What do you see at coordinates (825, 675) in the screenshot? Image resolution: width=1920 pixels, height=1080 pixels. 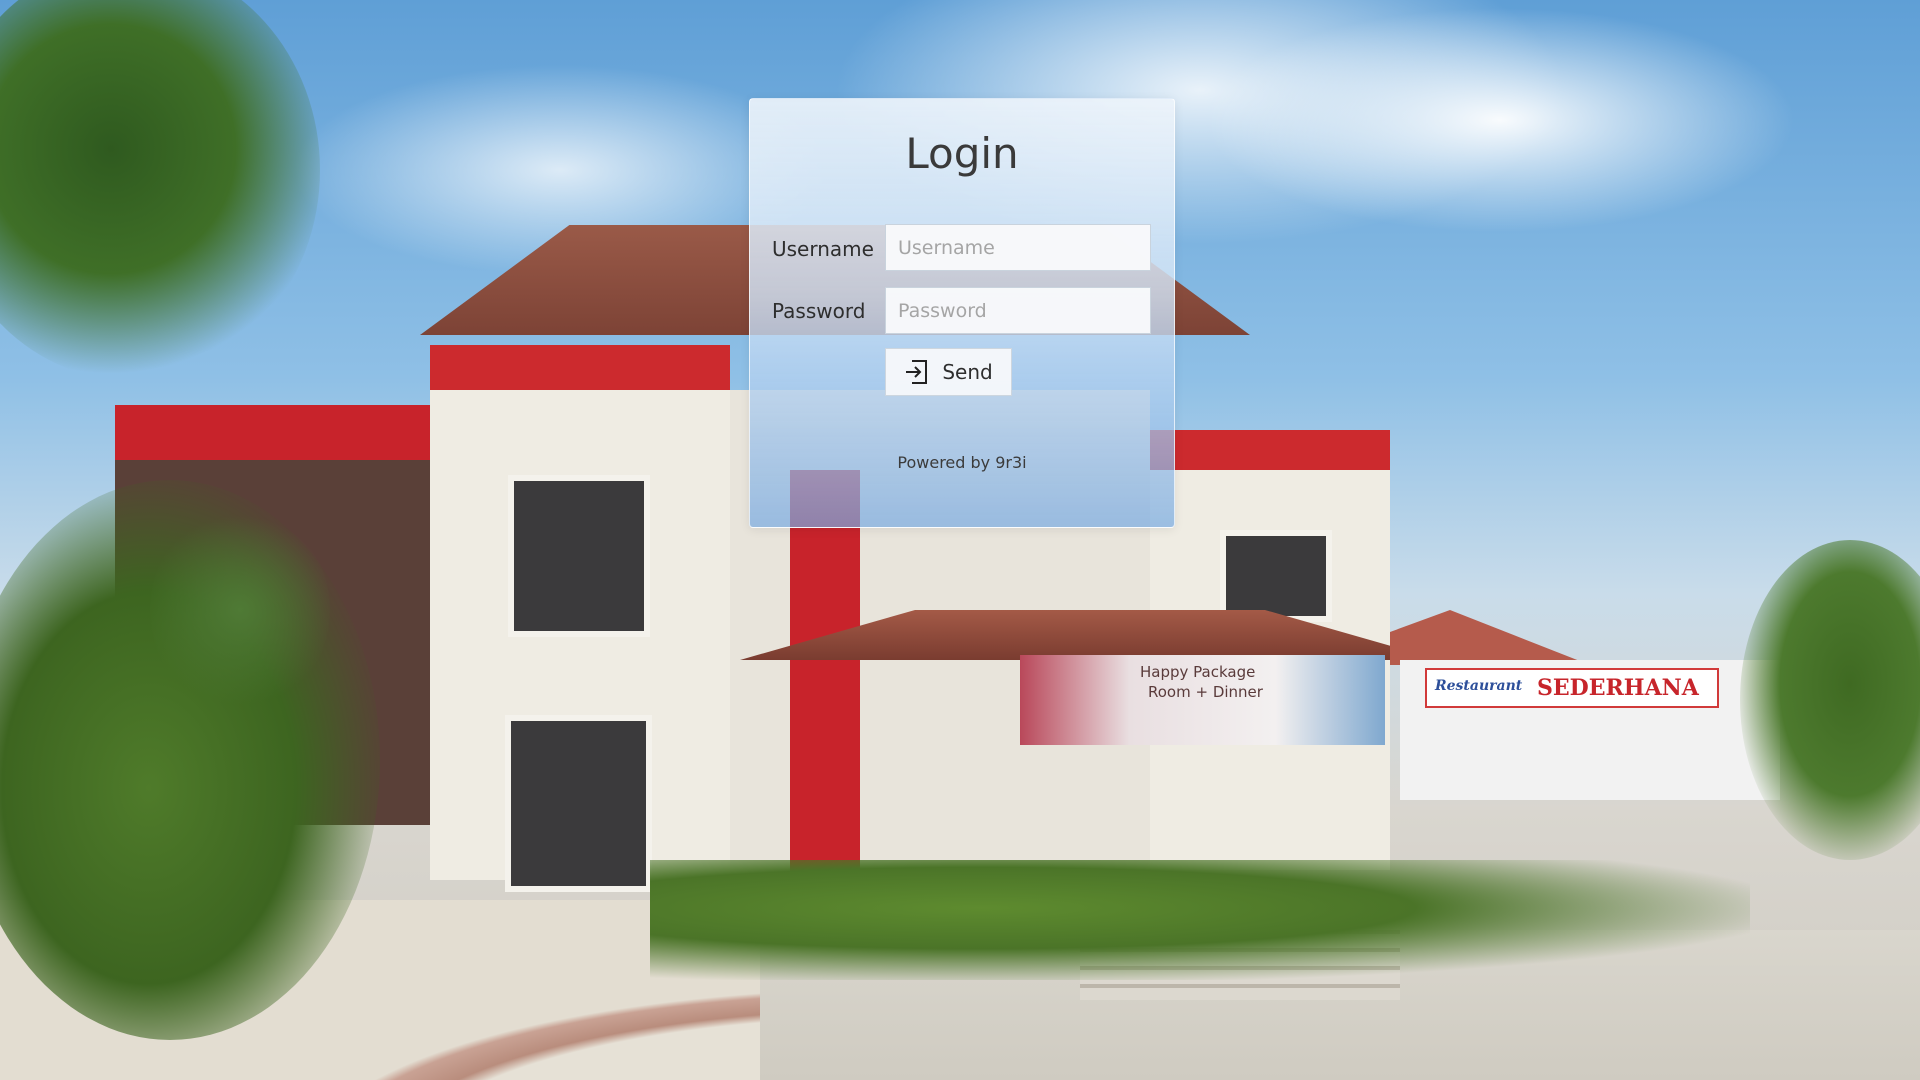 I see `hotel-center-pillar` at bounding box center [825, 675].